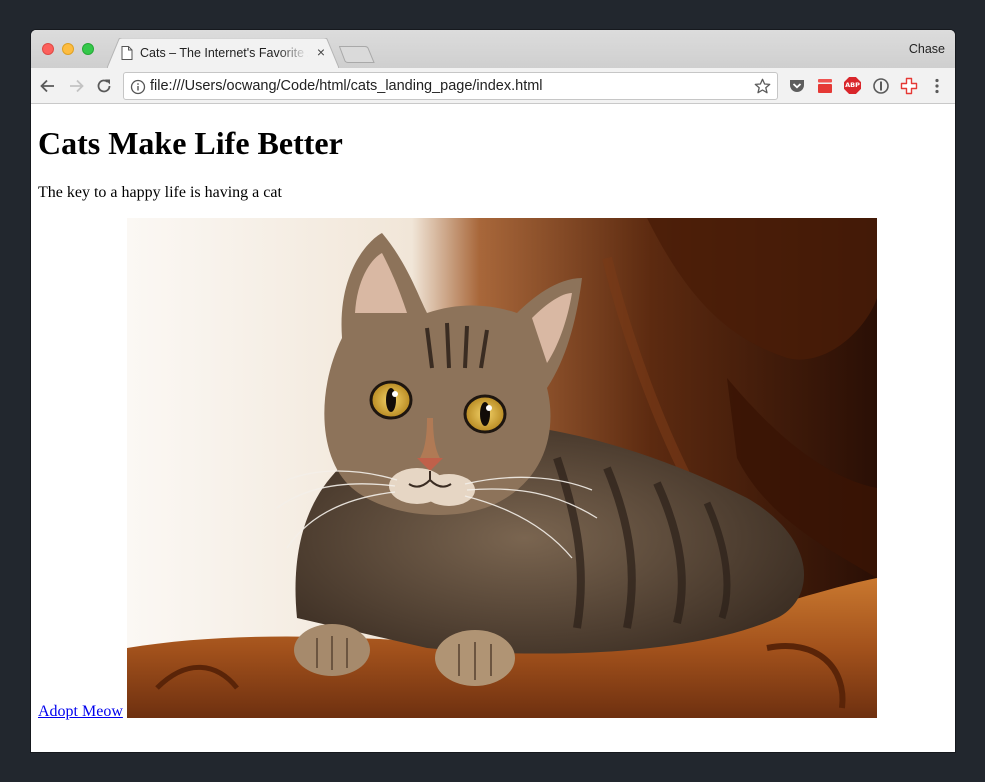 This screenshot has height=782, width=985. What do you see at coordinates (937, 86) in the screenshot?
I see `menu-kebab-icon` at bounding box center [937, 86].